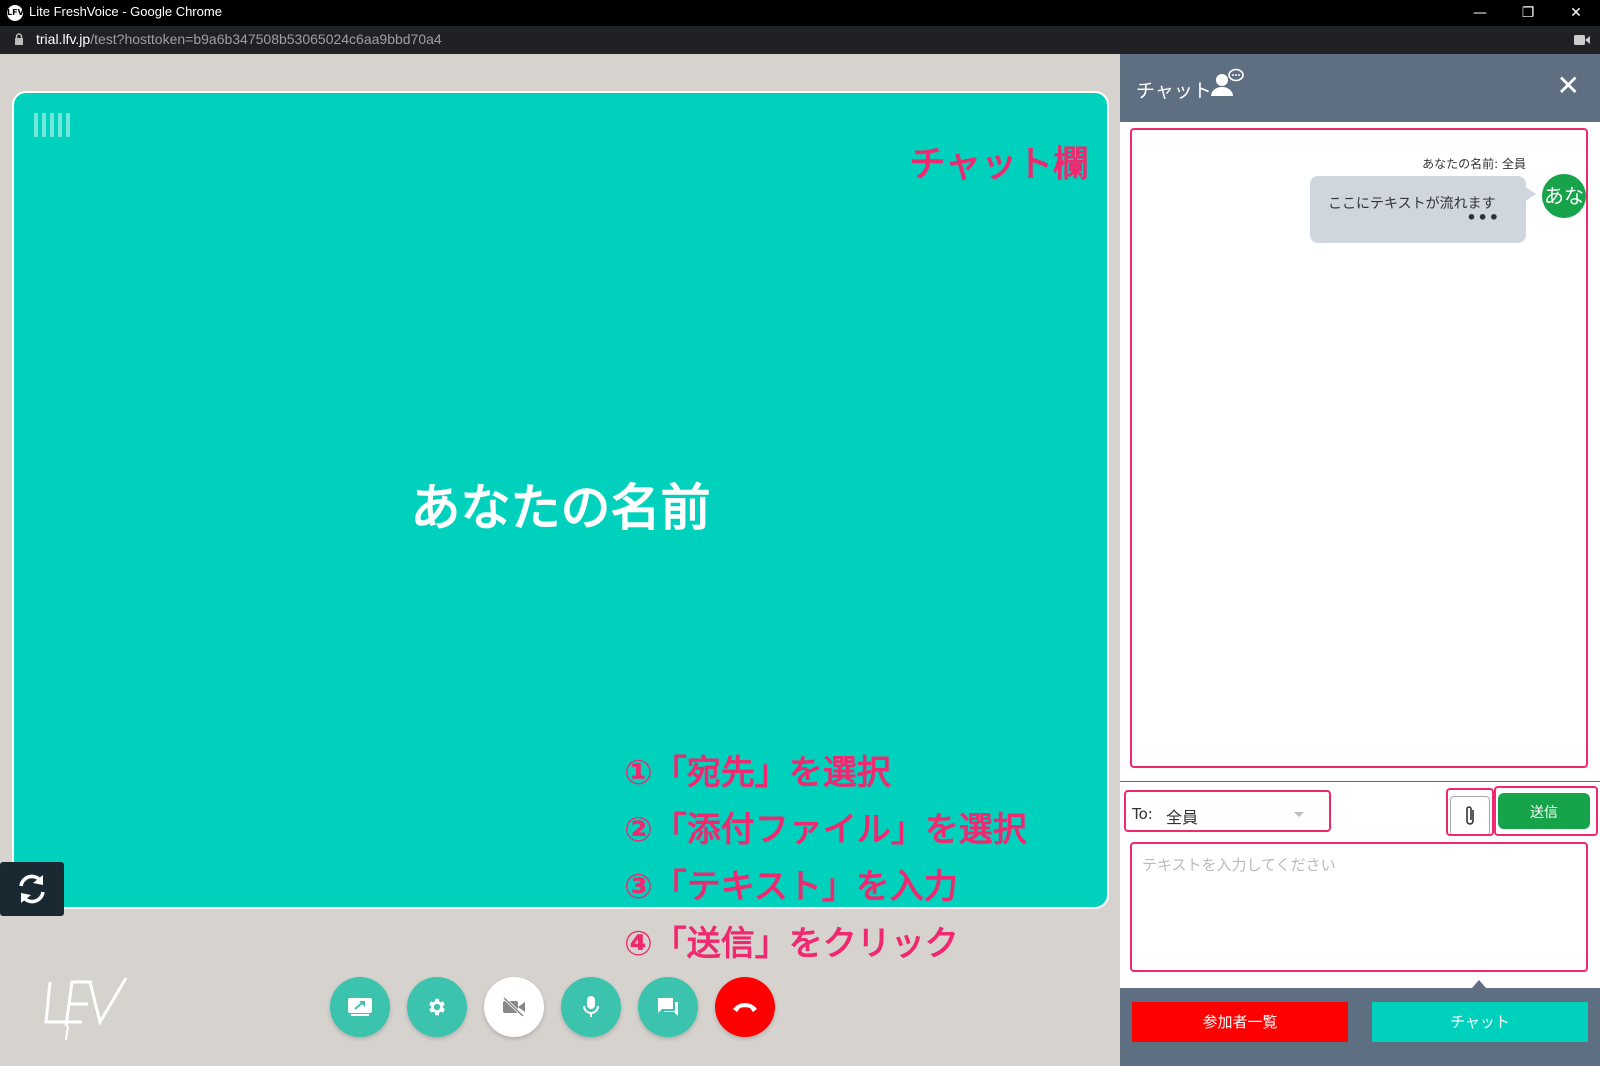  I want to click on microphone-icon, so click(591, 1006).